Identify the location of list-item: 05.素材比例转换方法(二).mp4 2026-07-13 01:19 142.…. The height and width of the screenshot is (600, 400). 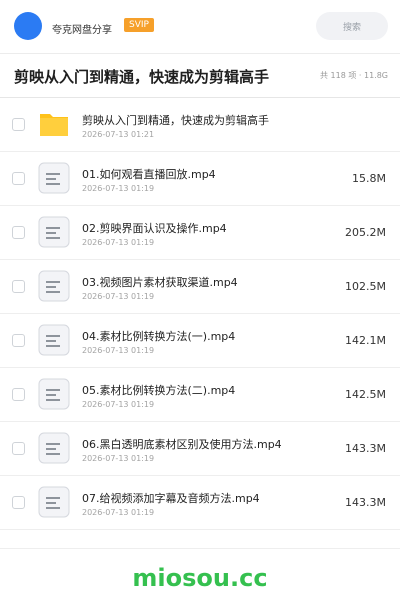
(200, 395).